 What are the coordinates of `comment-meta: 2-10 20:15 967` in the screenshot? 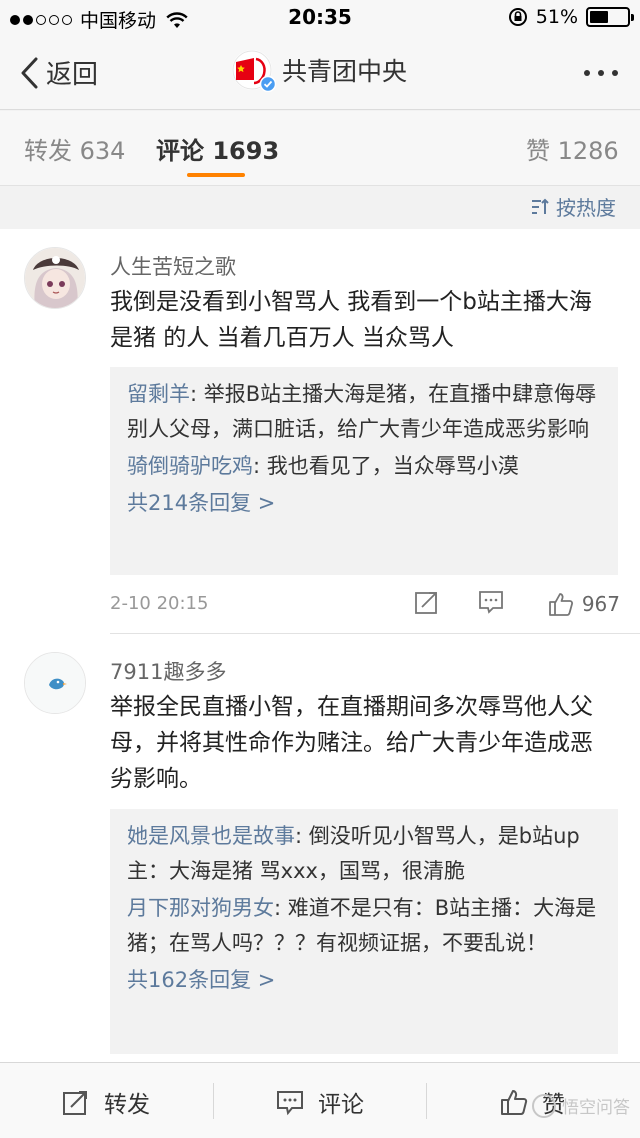 It's located at (365, 605).